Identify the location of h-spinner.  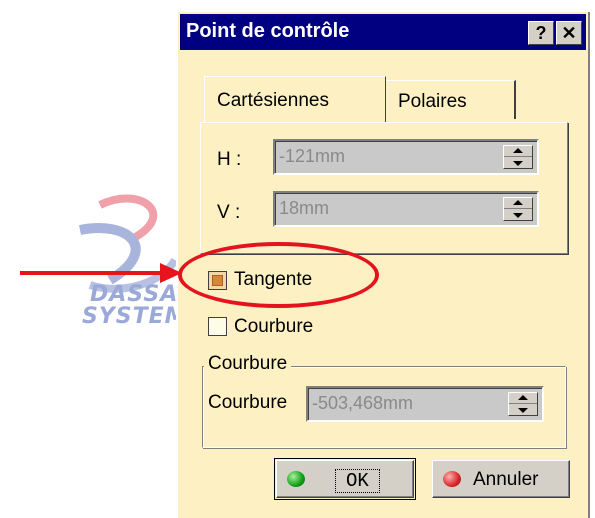
(518, 157).